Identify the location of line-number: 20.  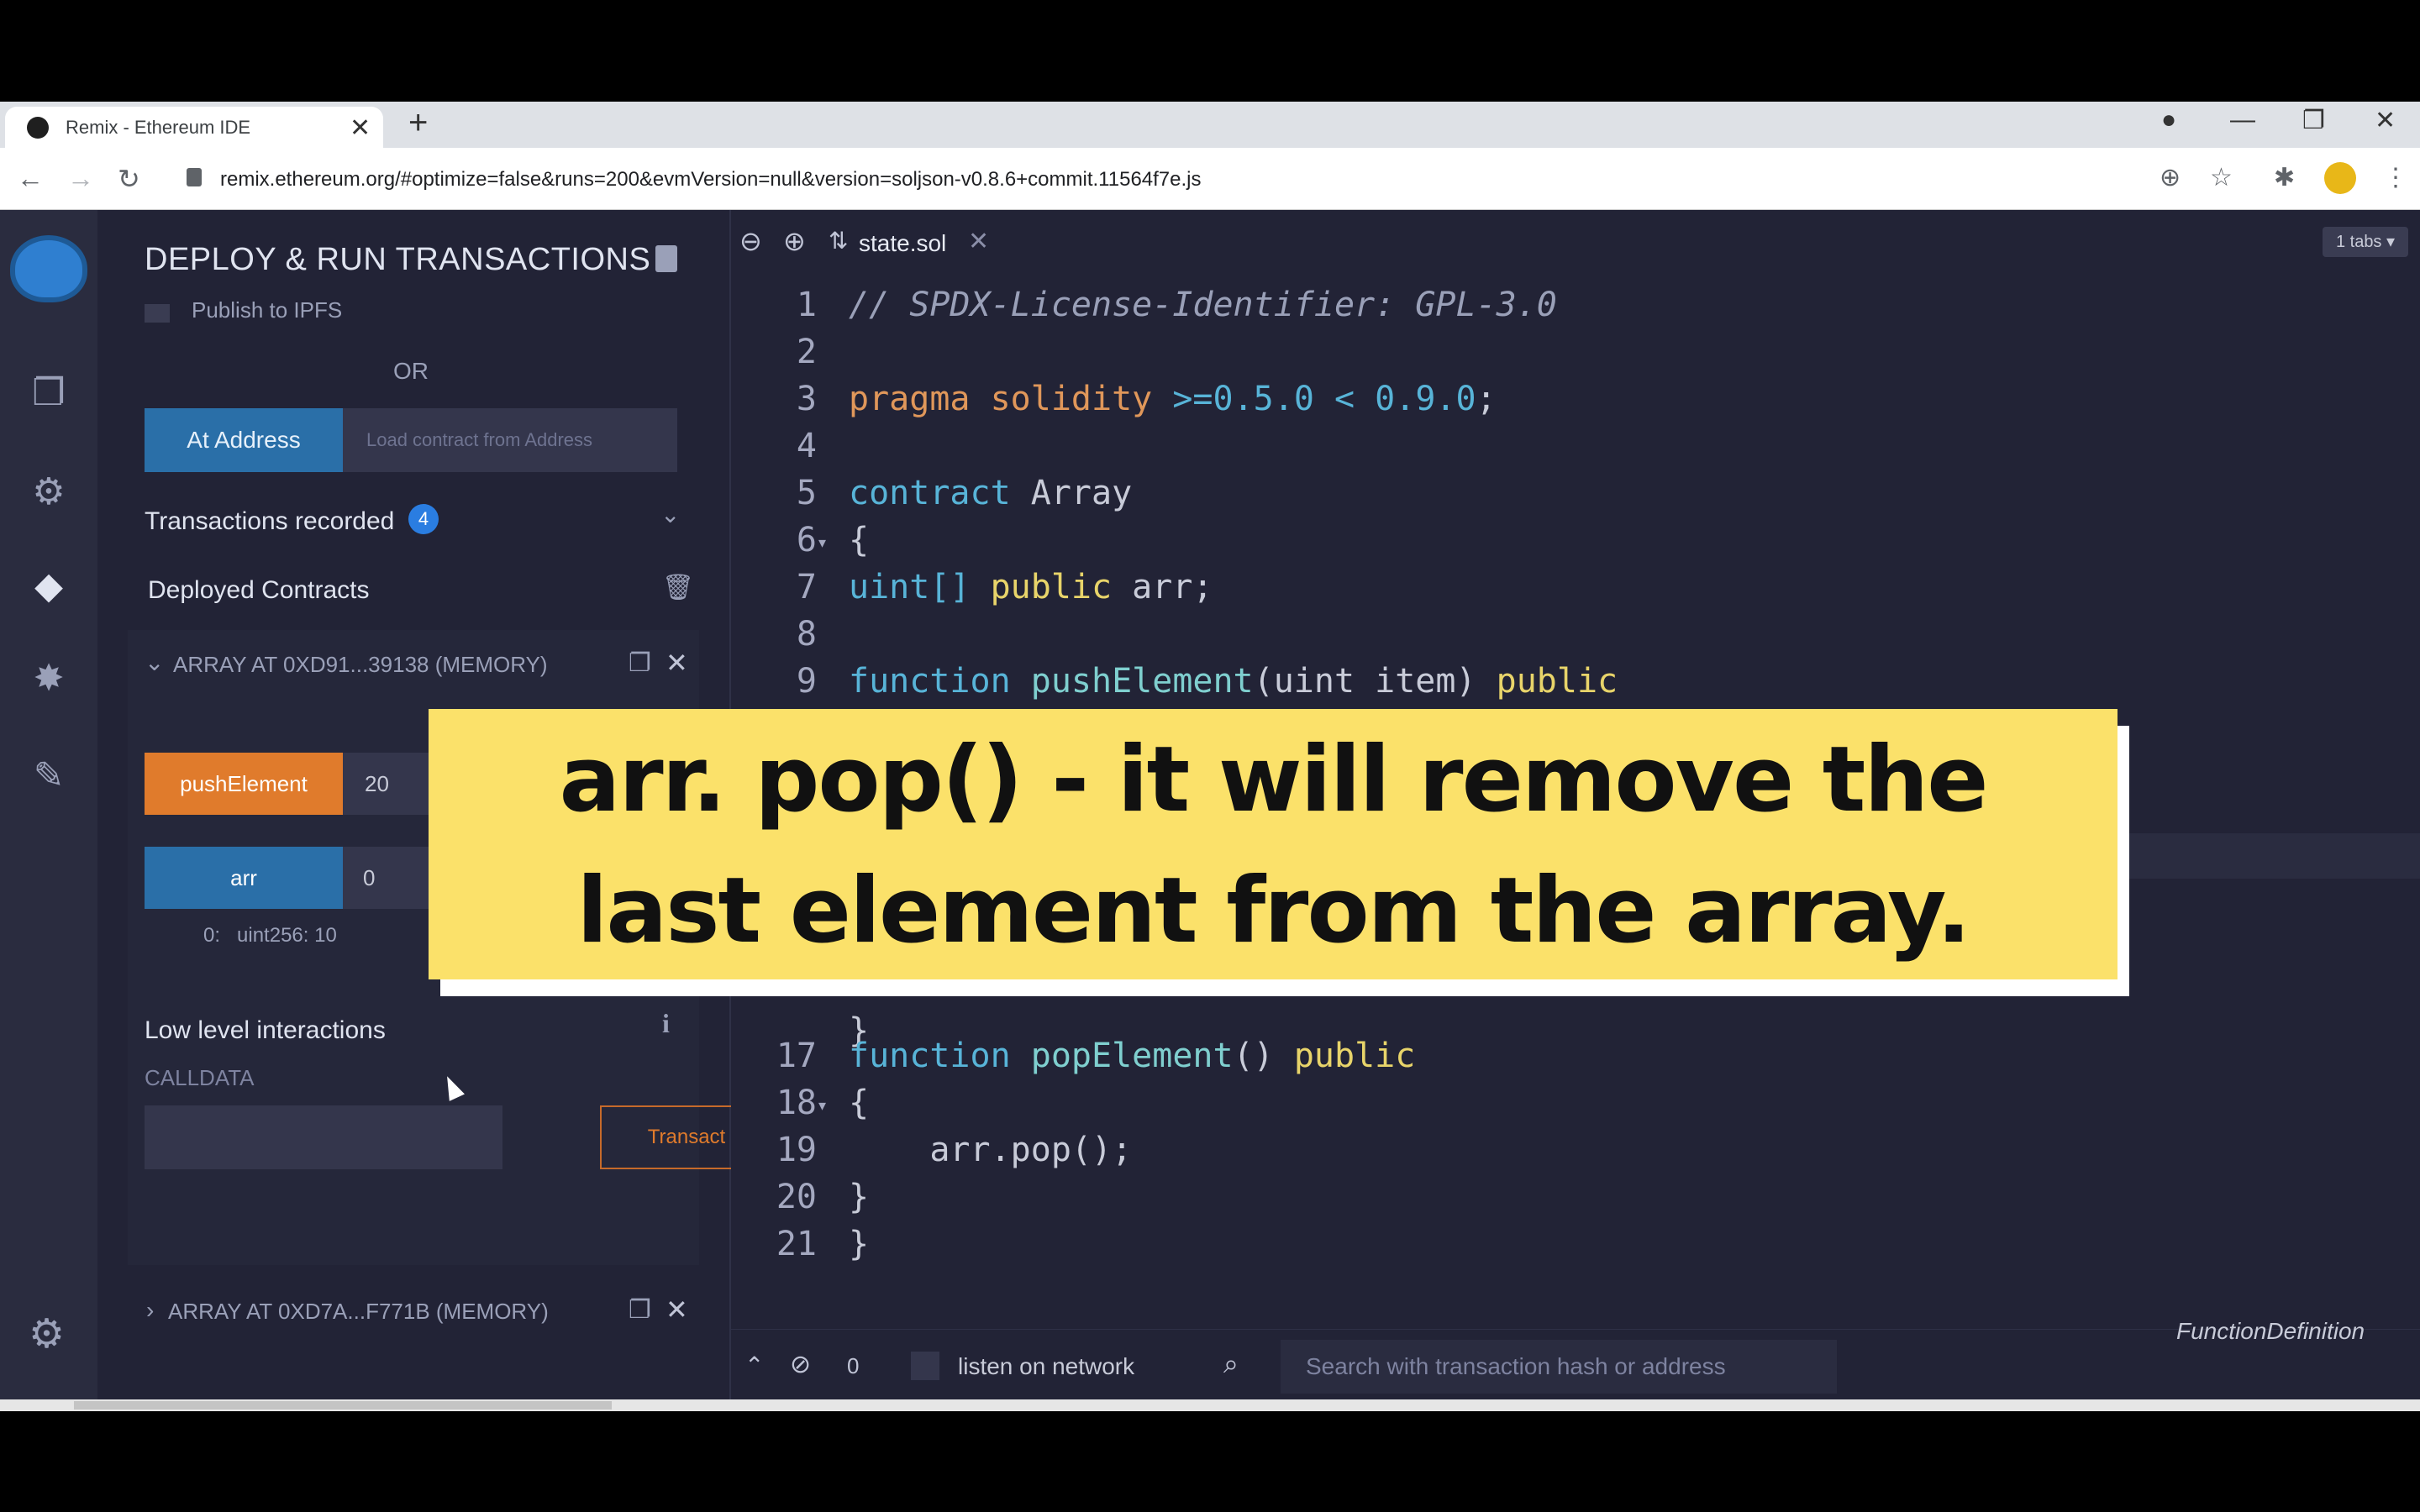
(796, 1197).